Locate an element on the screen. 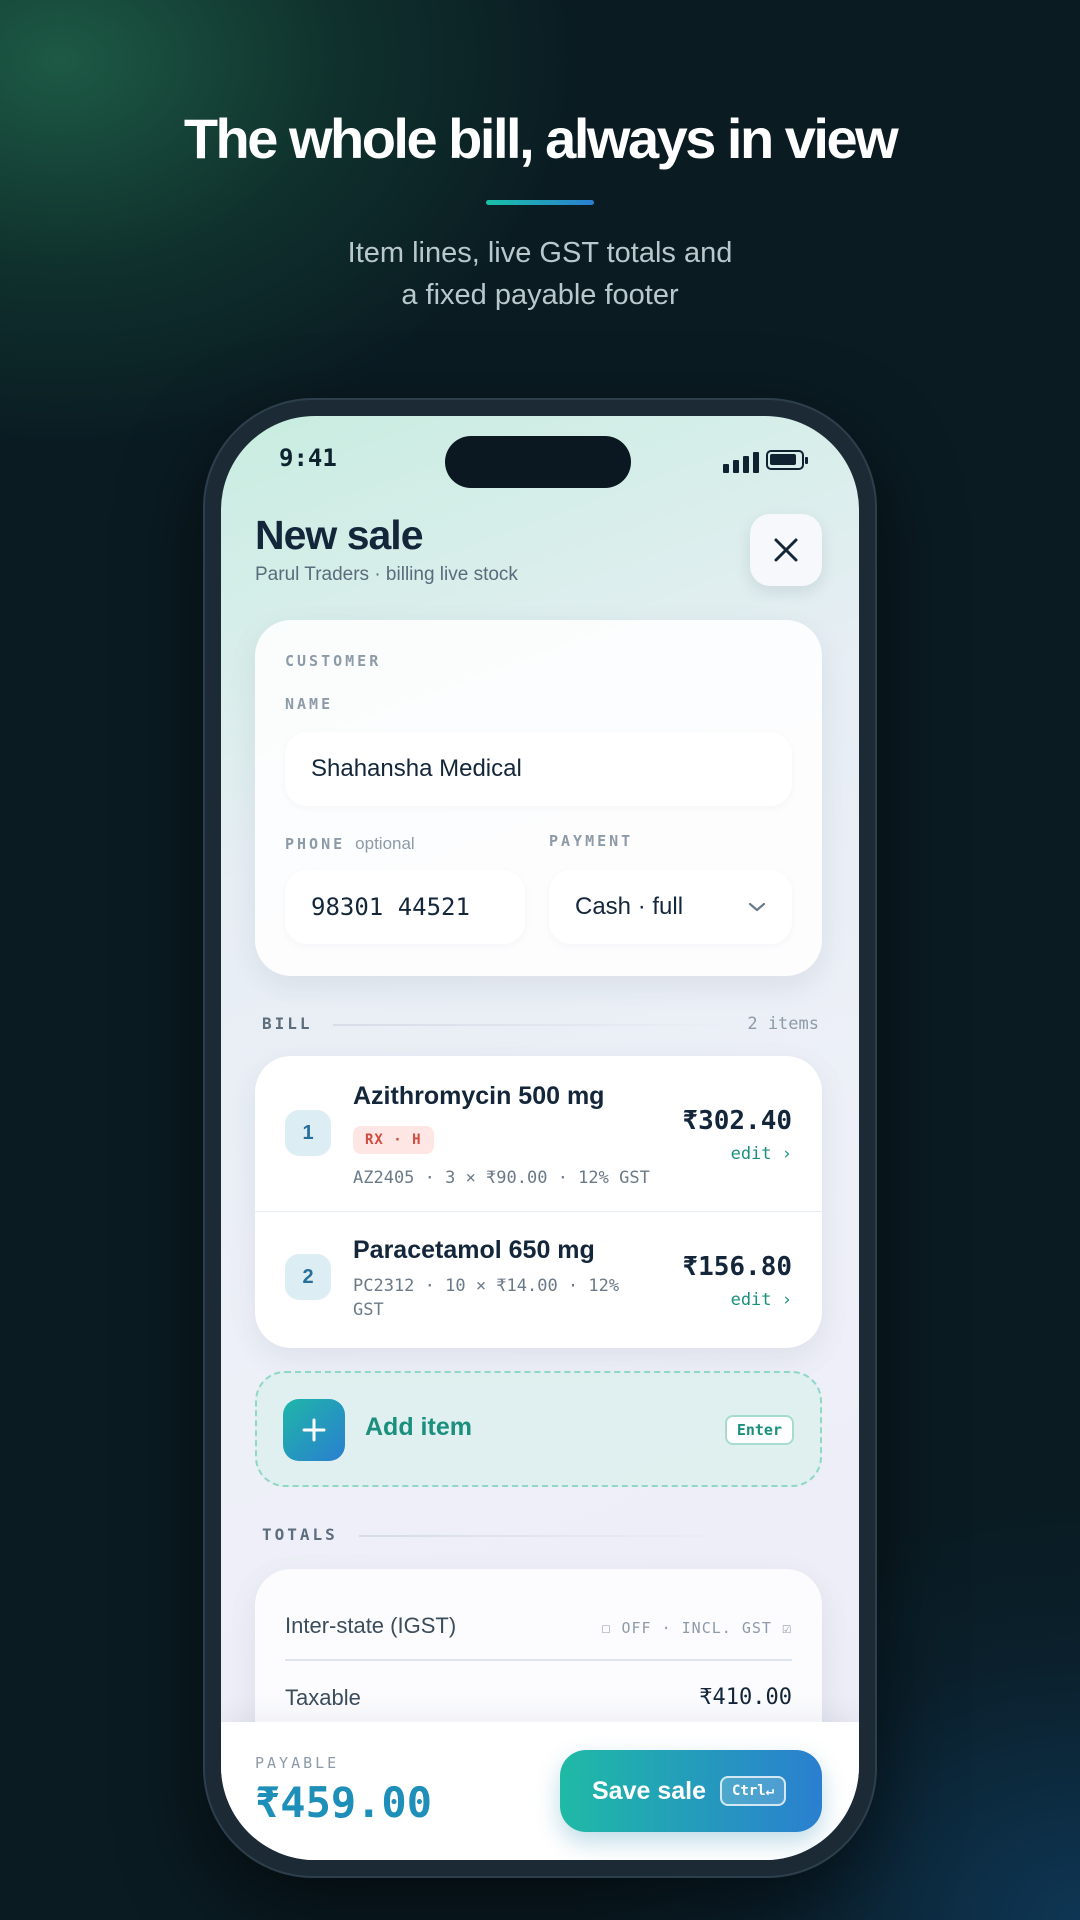 This screenshot has height=1920, width=1080. plus-icon is located at coordinates (314, 1430).